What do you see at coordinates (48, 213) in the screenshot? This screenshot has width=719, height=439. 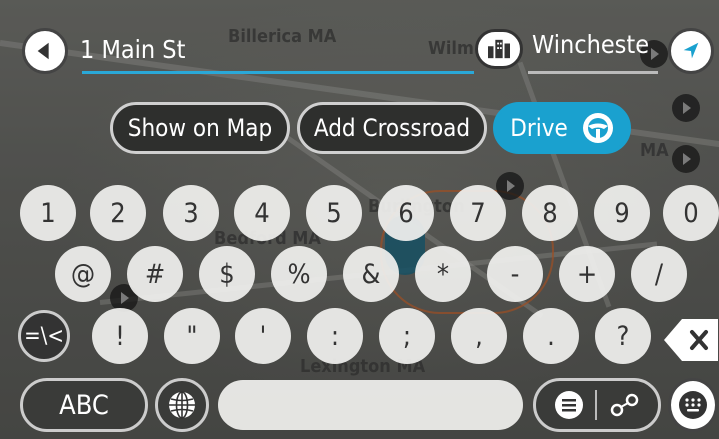 I see `key-1: 1` at bounding box center [48, 213].